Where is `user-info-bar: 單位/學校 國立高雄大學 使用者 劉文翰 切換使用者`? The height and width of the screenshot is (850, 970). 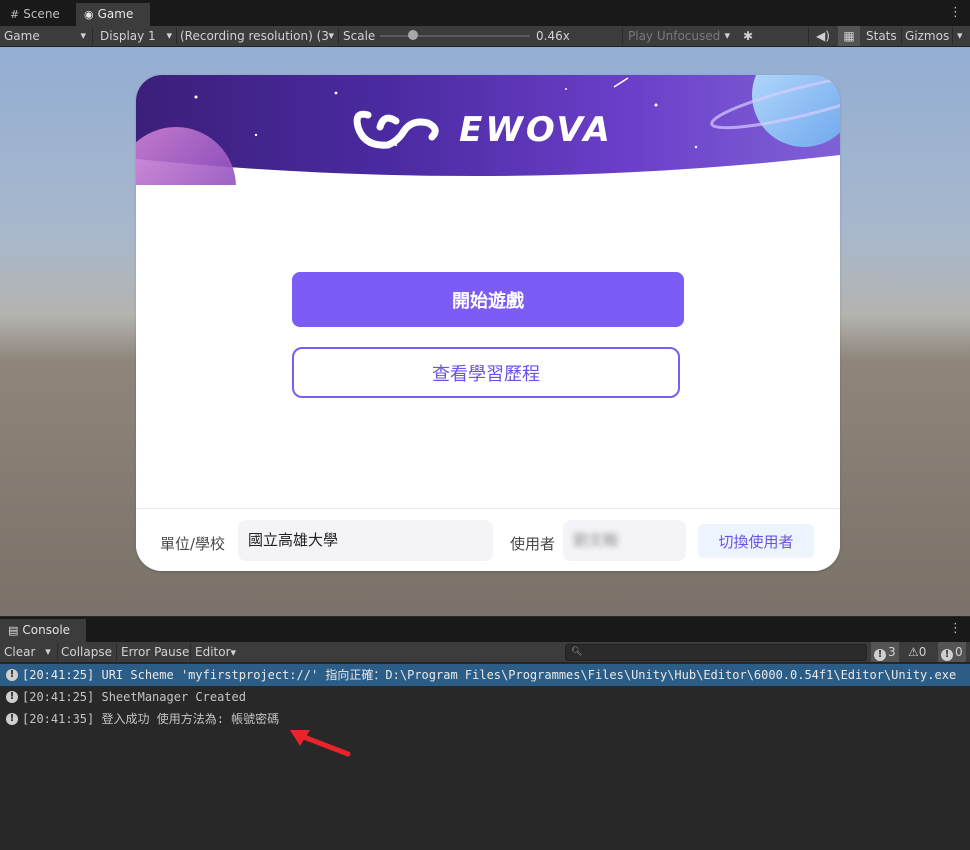
user-info-bar: 單位/學校 國立高雄大學 使用者 劉文翰 切換使用者 is located at coordinates (488, 539).